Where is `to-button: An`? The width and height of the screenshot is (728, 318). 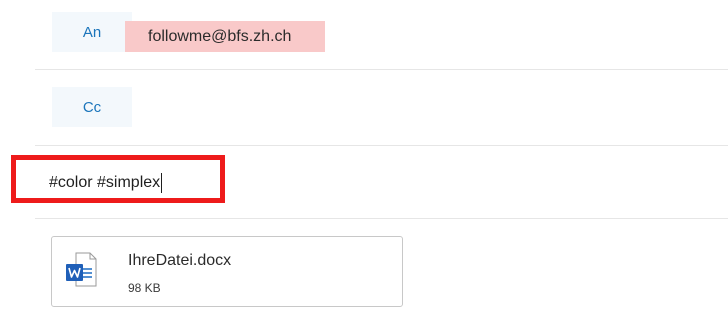 to-button: An is located at coordinates (92, 32).